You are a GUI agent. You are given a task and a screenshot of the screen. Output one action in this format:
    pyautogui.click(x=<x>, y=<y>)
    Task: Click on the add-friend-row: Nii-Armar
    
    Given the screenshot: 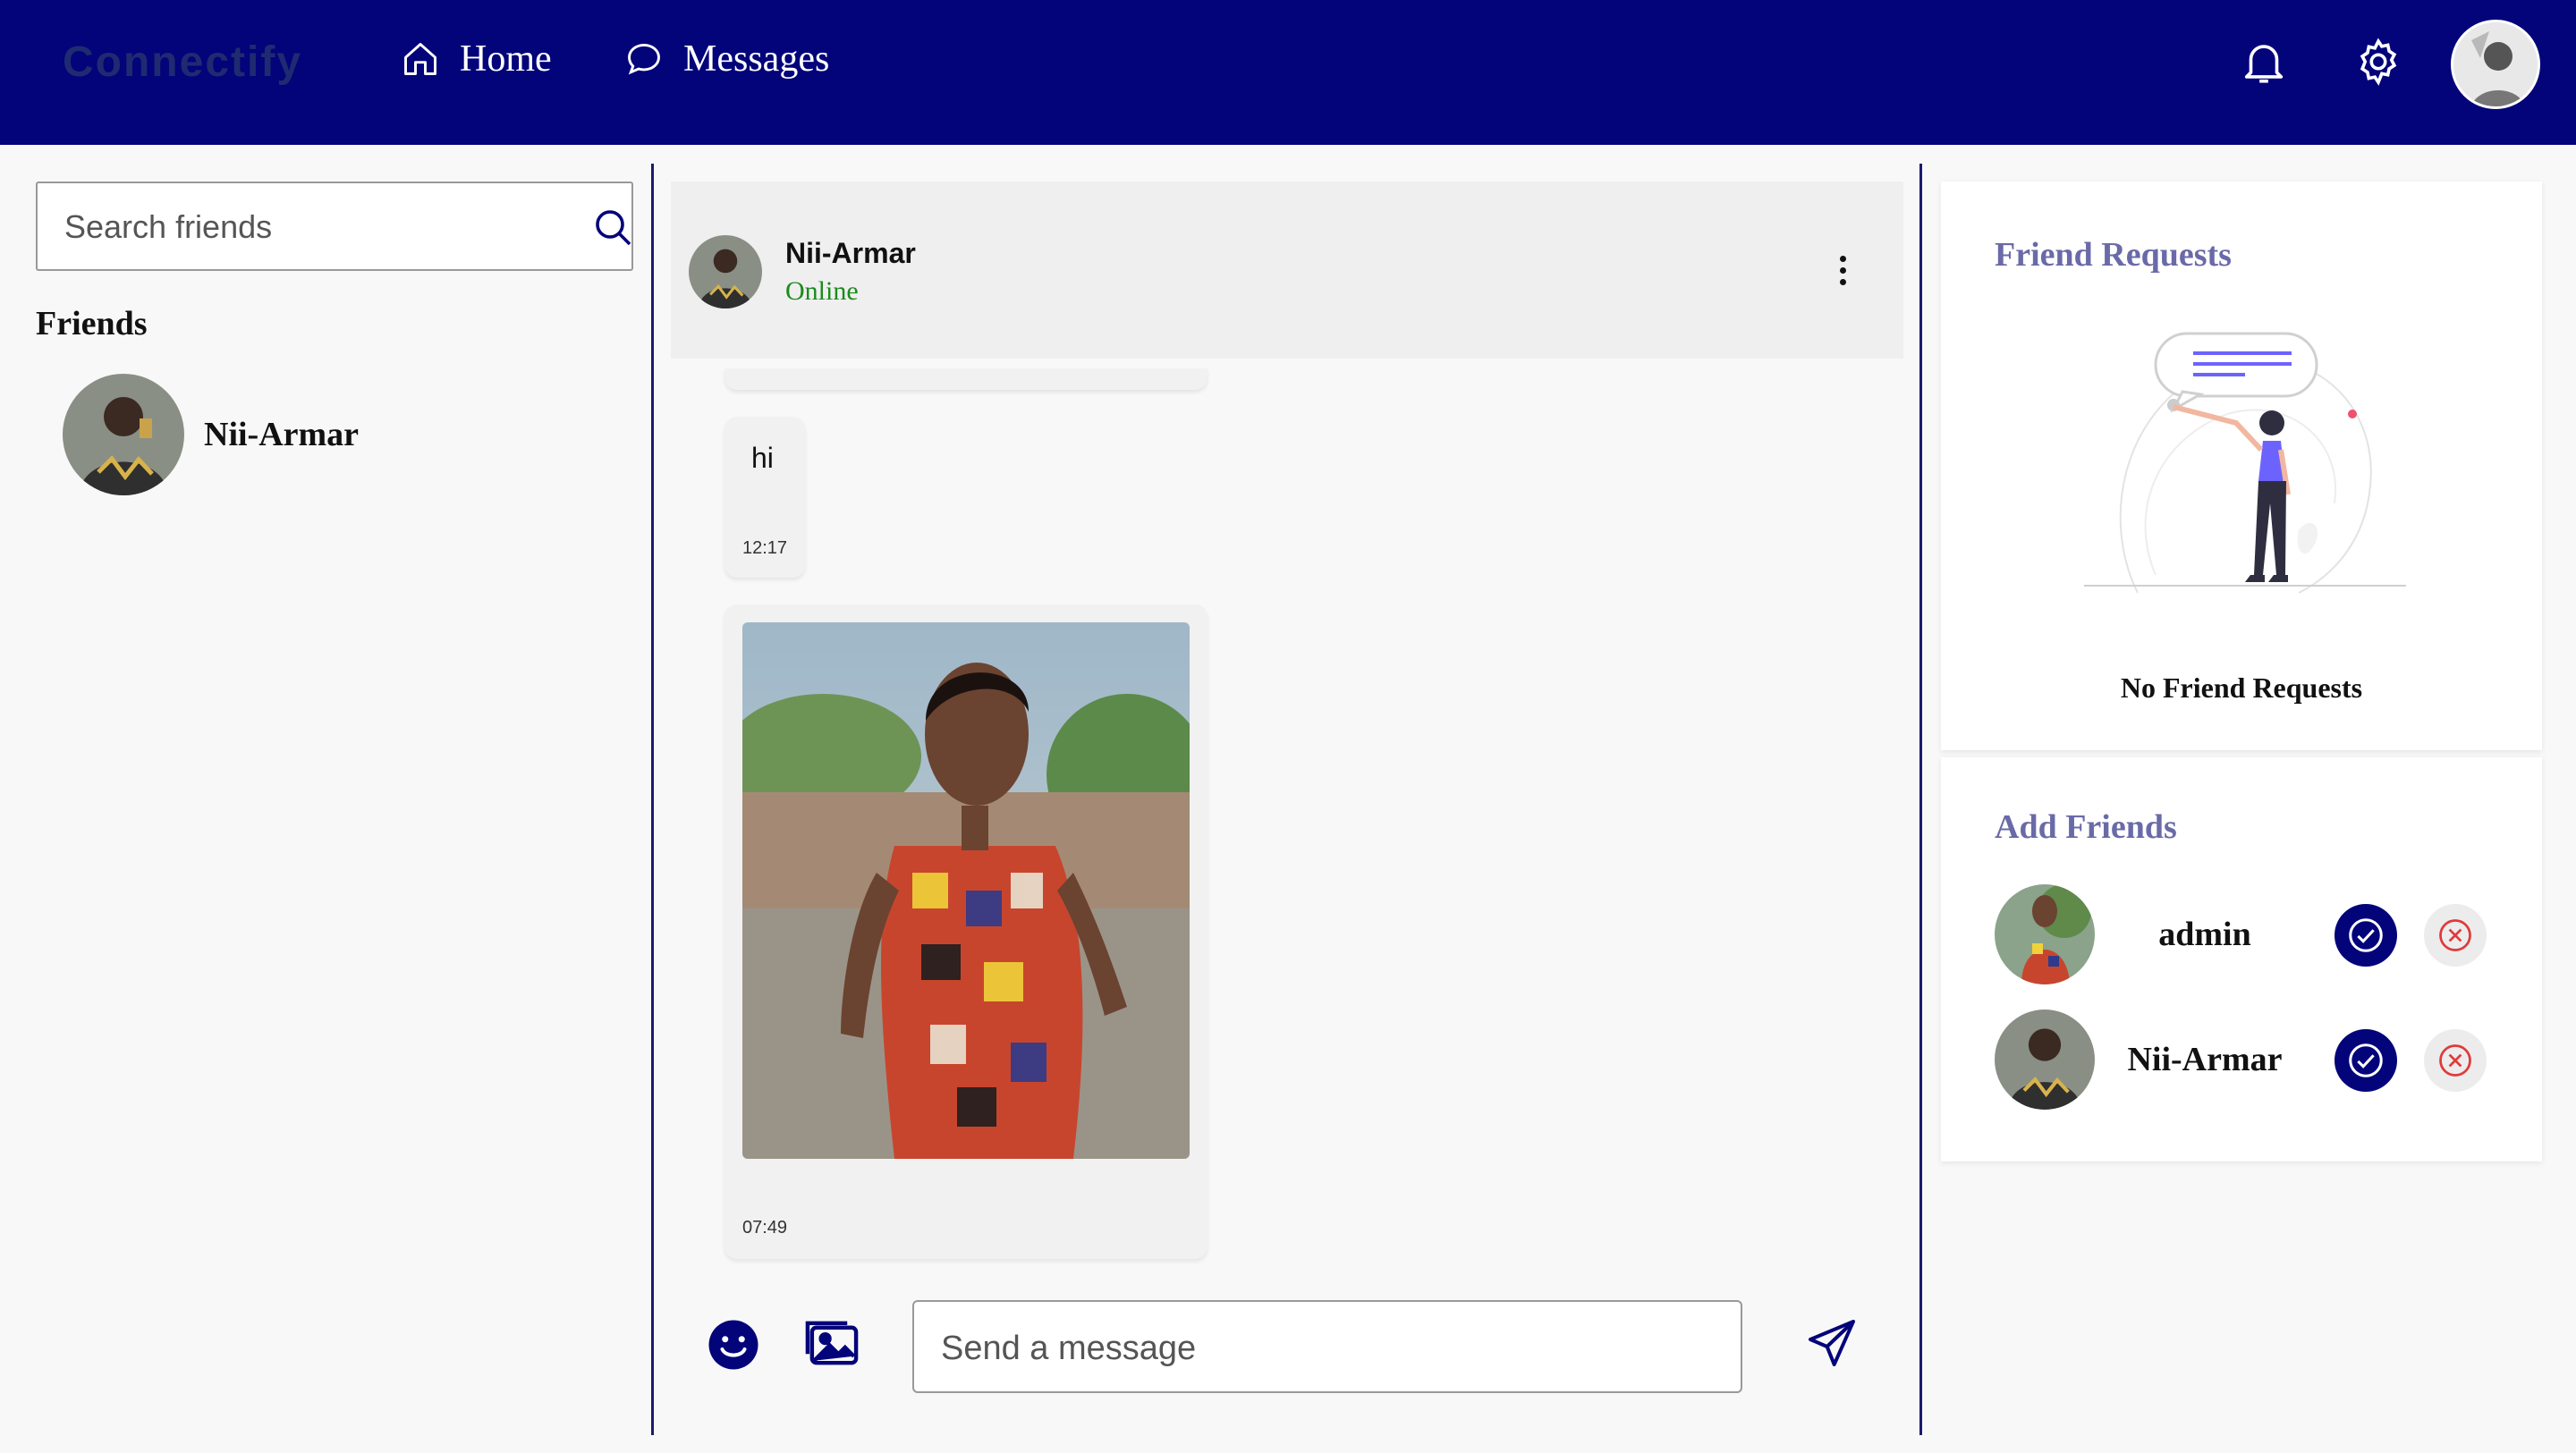 What is the action you would take?
    pyautogui.click(x=2245, y=1059)
    